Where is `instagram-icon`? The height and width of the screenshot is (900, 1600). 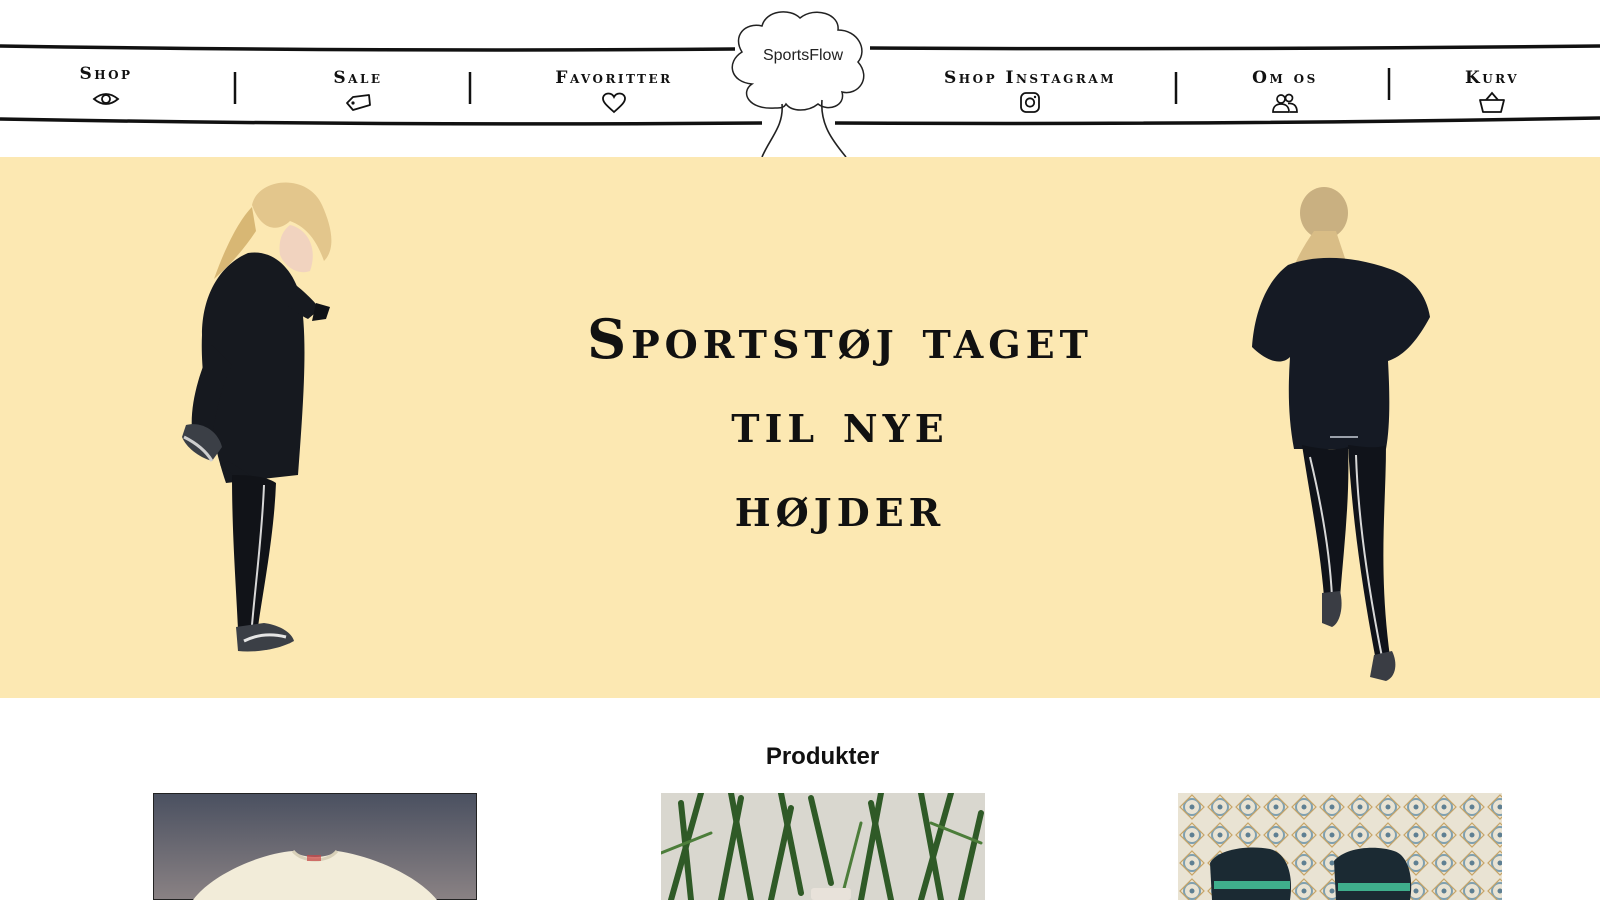 instagram-icon is located at coordinates (1030, 103).